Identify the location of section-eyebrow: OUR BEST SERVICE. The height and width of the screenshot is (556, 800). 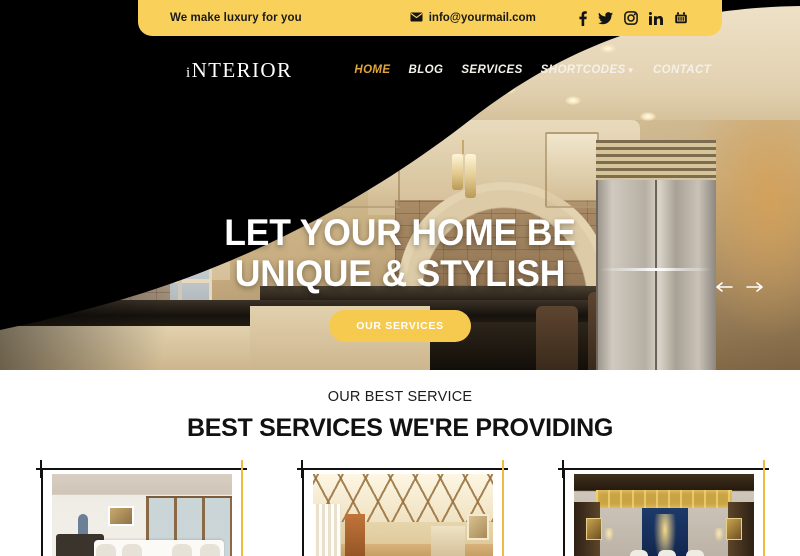
(400, 397).